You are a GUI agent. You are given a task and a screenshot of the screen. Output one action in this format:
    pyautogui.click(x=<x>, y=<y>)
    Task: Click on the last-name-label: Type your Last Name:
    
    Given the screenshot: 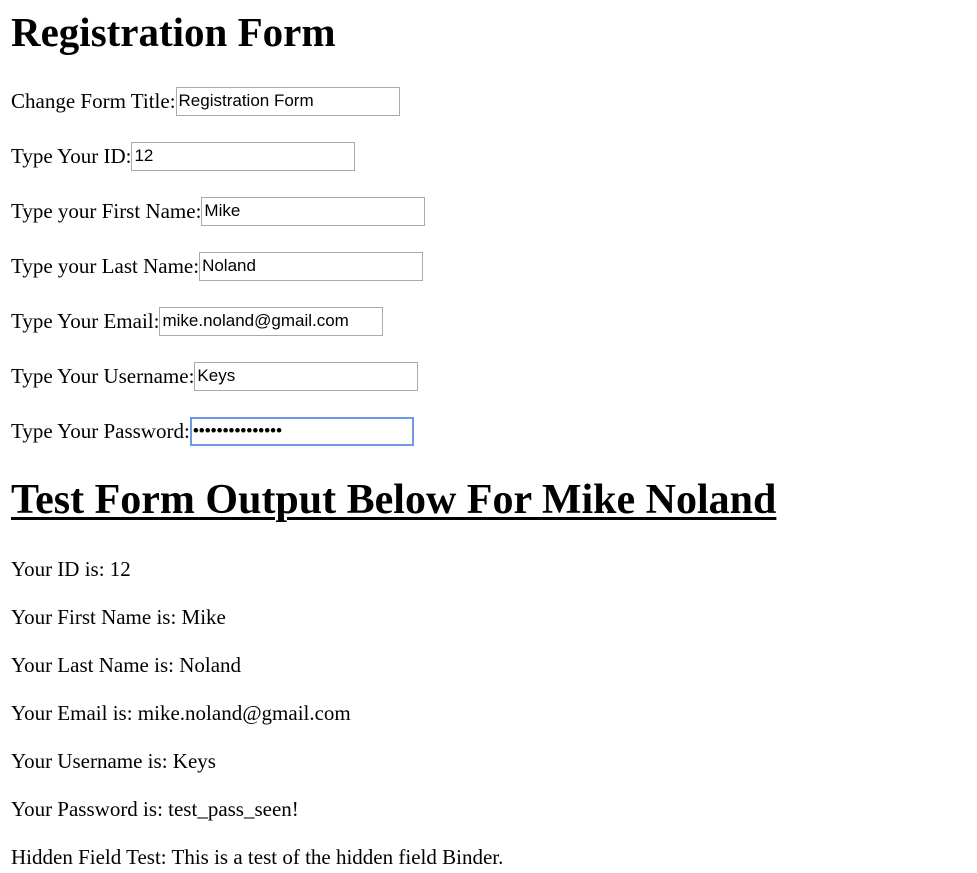 What is the action you would take?
    pyautogui.click(x=105, y=266)
    